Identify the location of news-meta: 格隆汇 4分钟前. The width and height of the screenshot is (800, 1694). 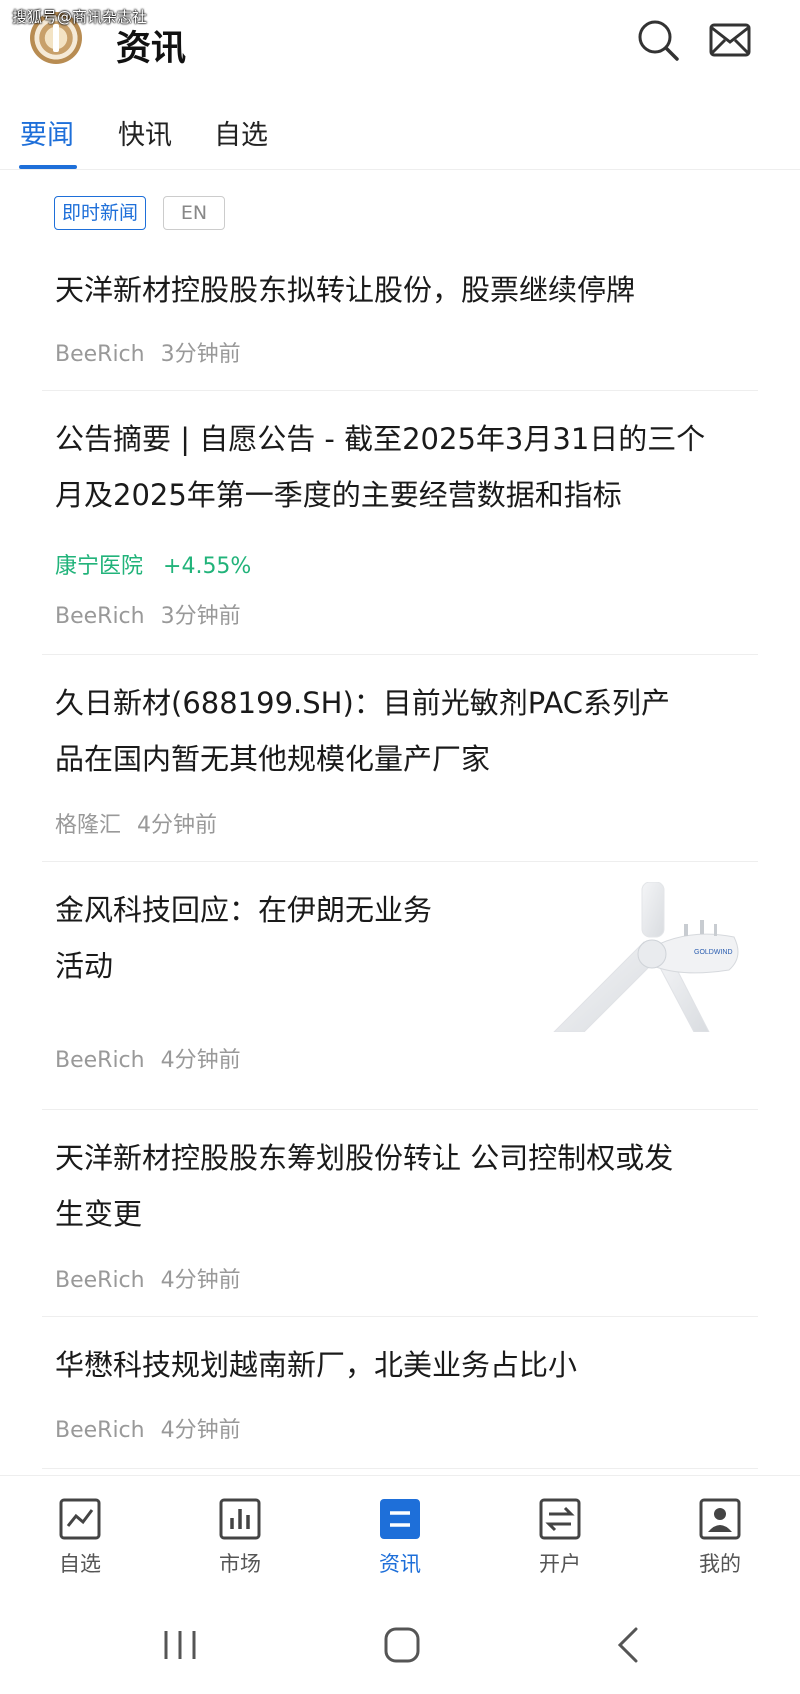
(136, 823).